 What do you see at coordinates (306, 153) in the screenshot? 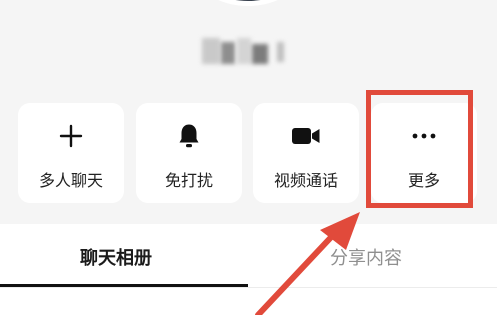
I see `video-call-button: 视频通话` at bounding box center [306, 153].